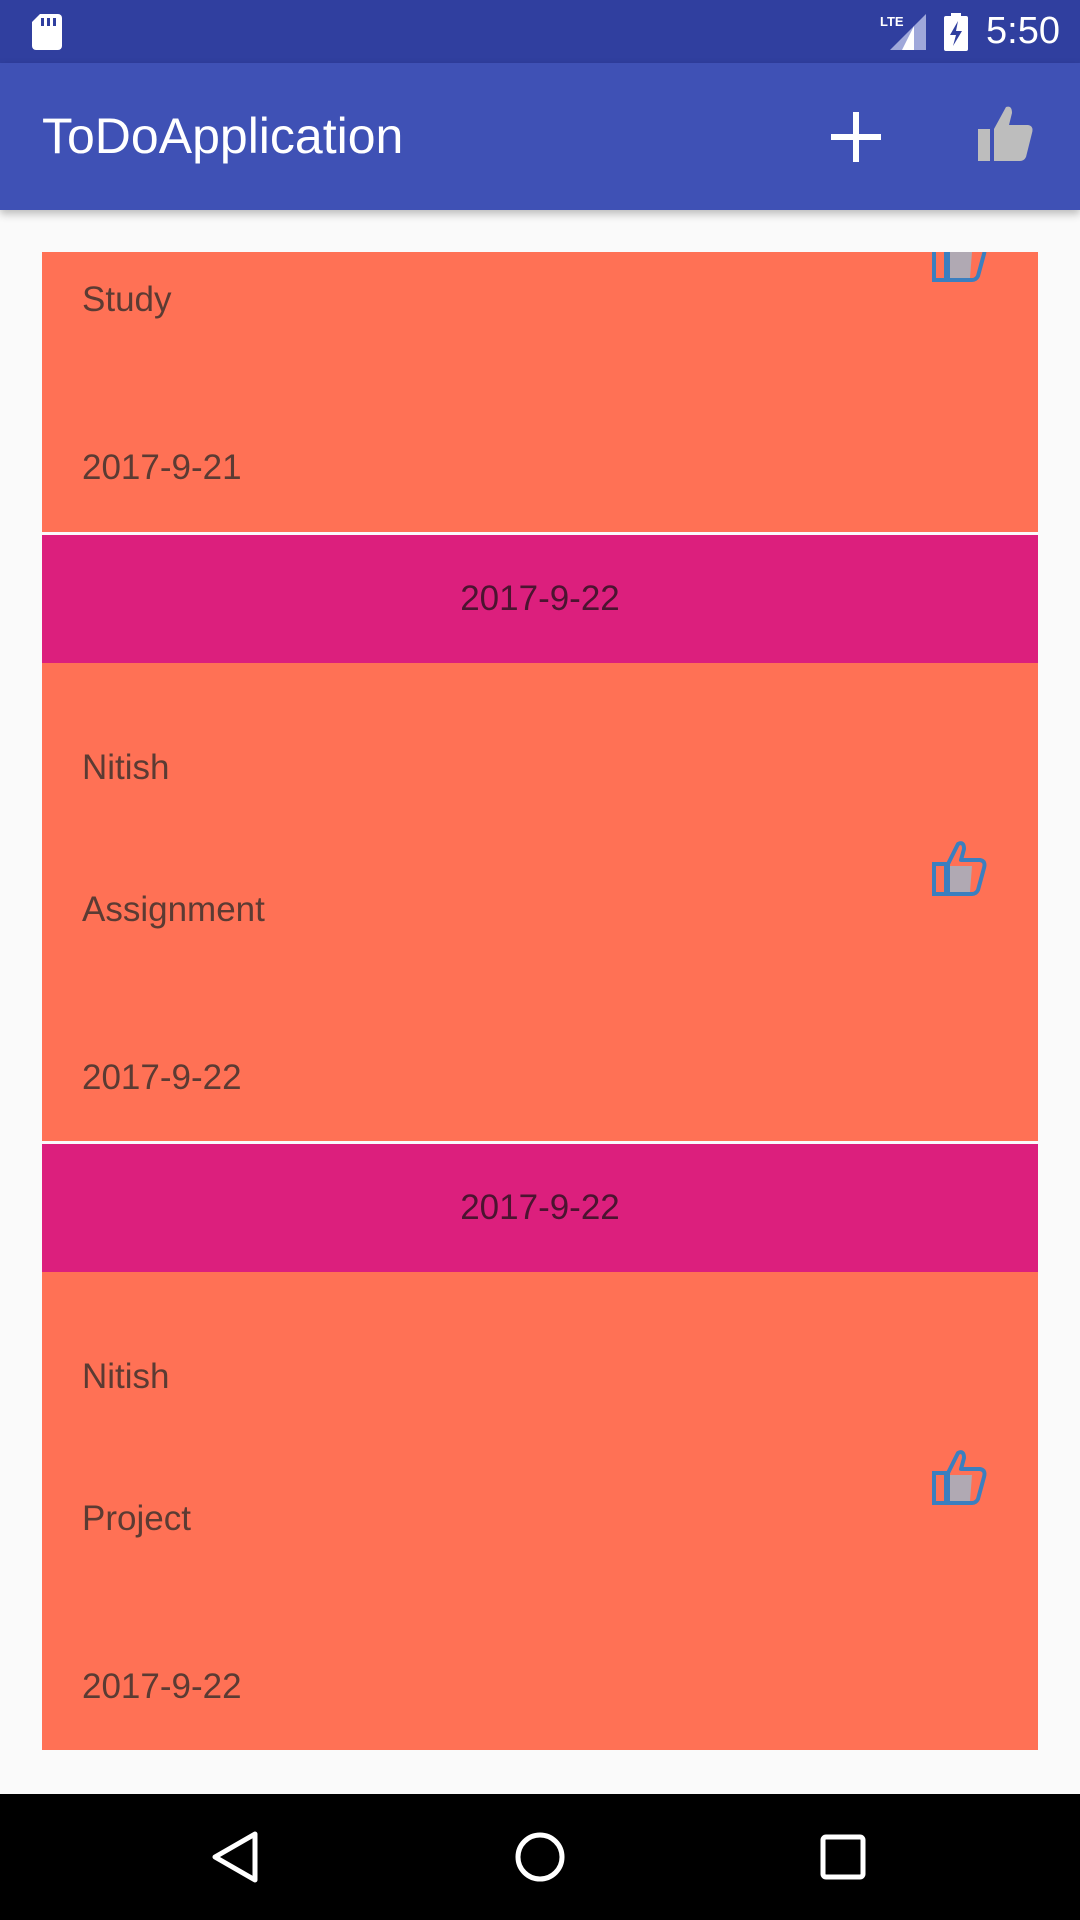 This screenshot has width=1080, height=1920. What do you see at coordinates (136, 1518) in the screenshot?
I see `item-task: Project` at bounding box center [136, 1518].